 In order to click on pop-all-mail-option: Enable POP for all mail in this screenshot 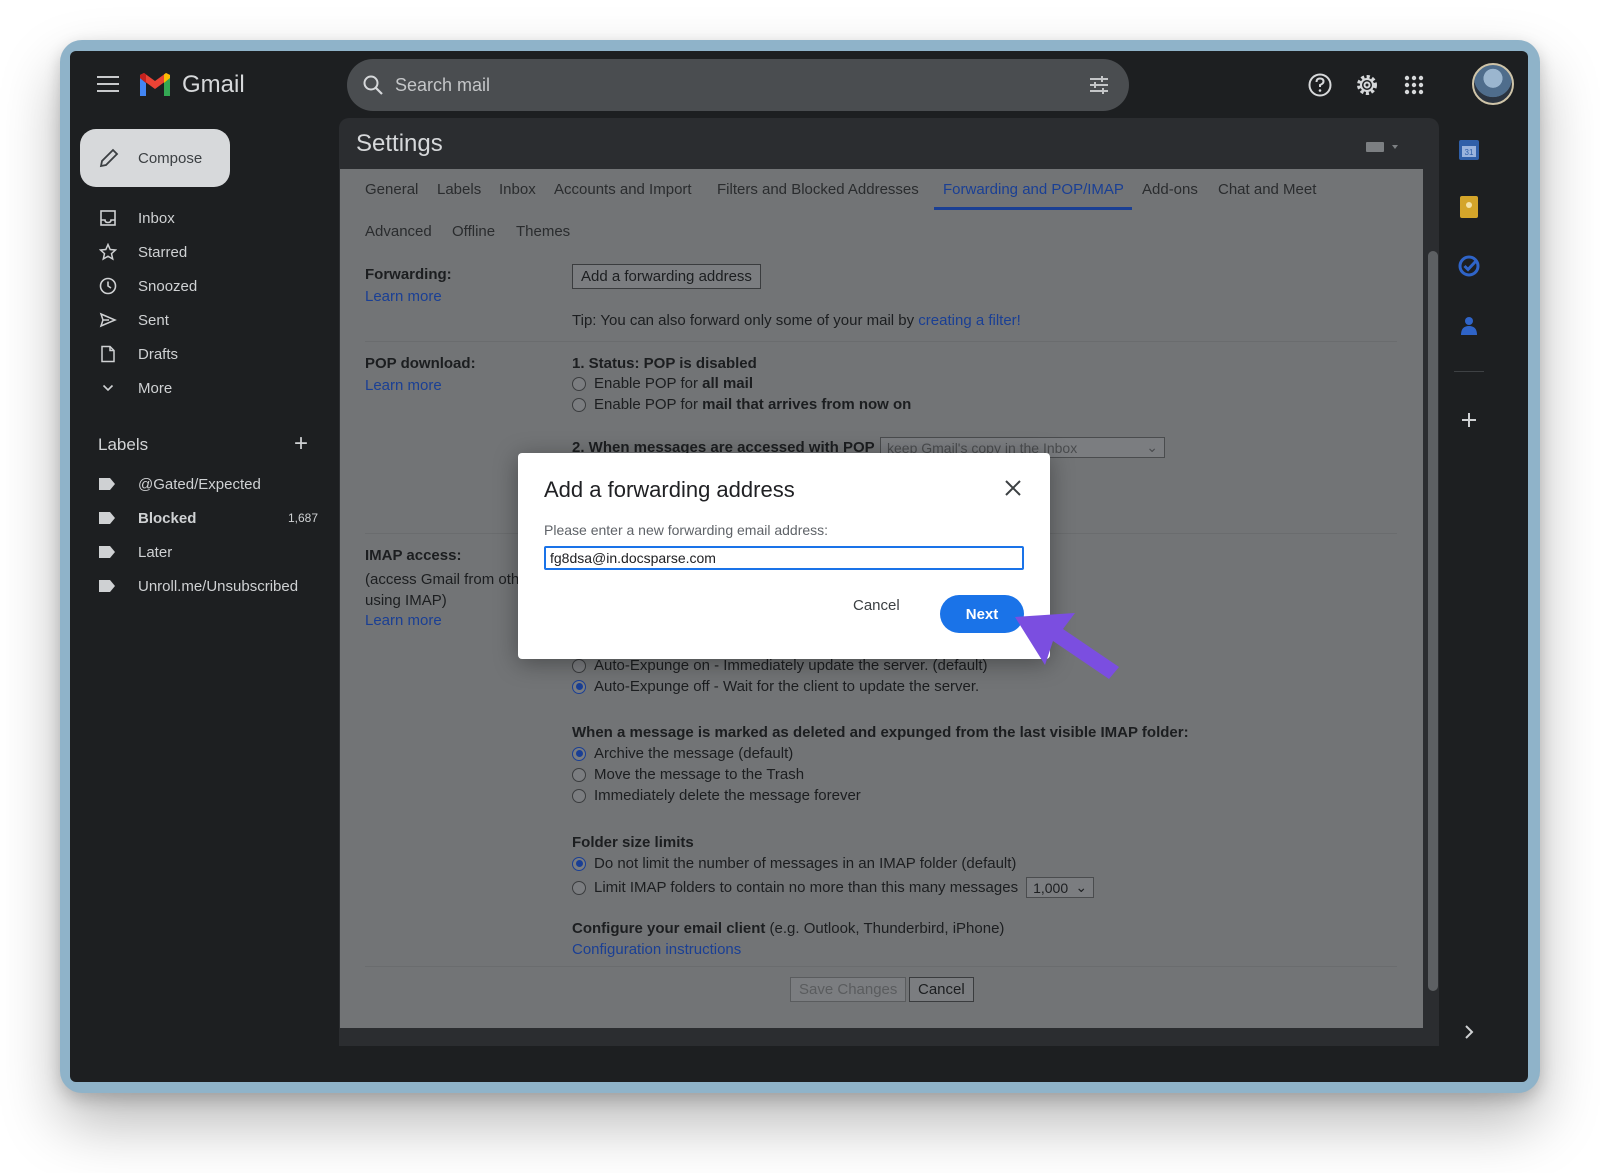, I will do `click(662, 383)`.